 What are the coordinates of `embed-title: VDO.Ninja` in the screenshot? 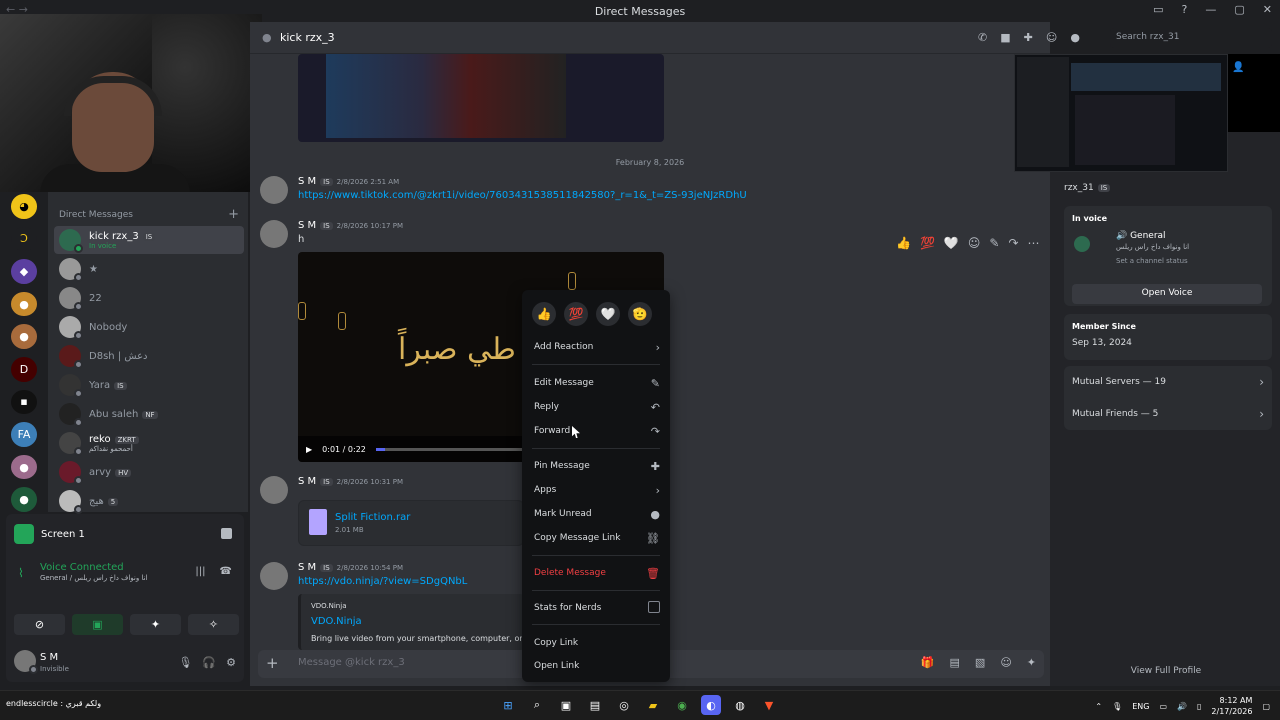 It's located at (336, 621).